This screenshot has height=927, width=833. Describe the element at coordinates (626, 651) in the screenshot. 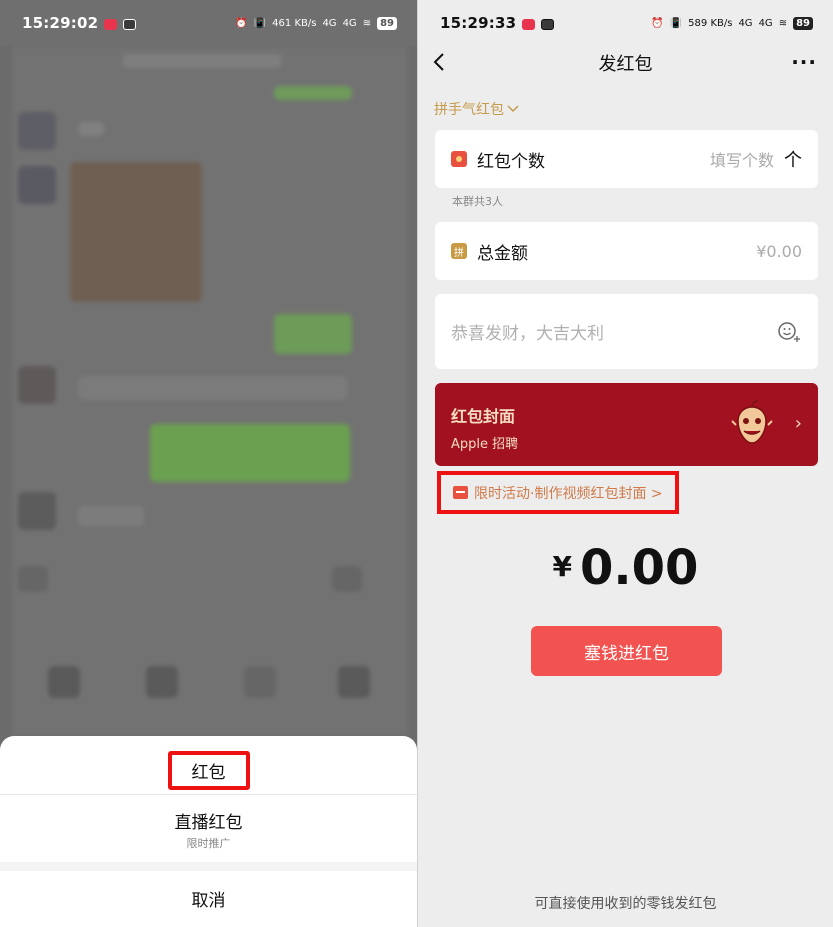

I see `send-red-packet-button: 塞钱进红包` at that location.